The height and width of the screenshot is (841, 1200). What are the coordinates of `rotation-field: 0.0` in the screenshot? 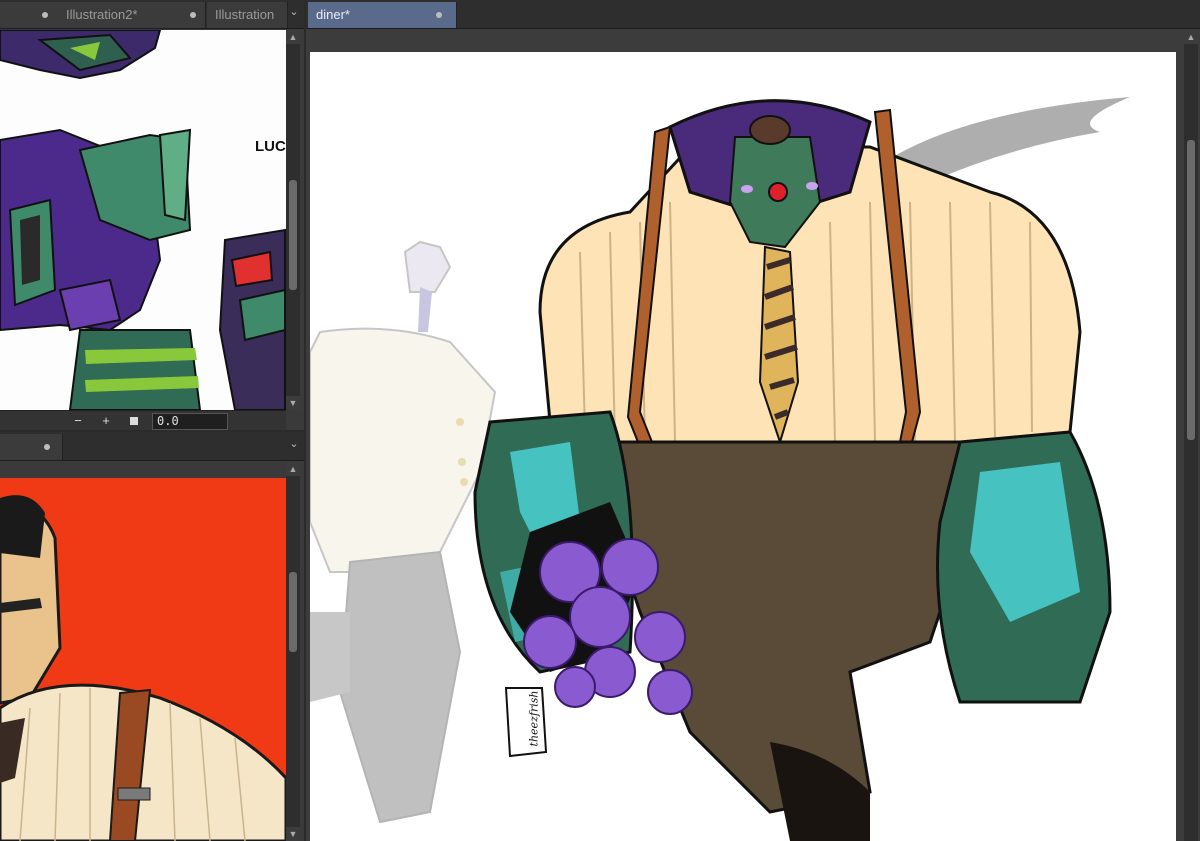 It's located at (190, 421).